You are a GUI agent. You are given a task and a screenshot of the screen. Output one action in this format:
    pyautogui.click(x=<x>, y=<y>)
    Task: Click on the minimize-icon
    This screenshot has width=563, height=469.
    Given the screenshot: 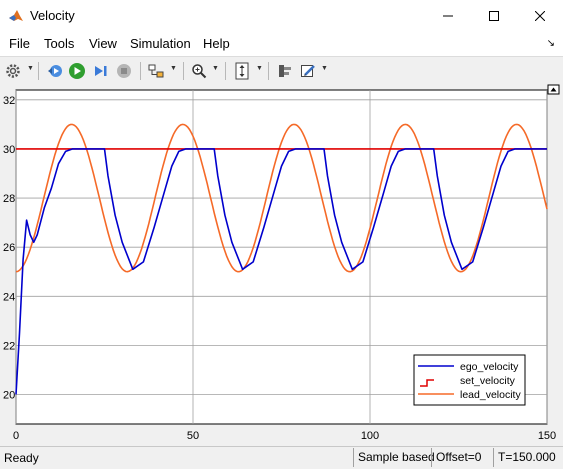 What is the action you would take?
    pyautogui.click(x=448, y=16)
    